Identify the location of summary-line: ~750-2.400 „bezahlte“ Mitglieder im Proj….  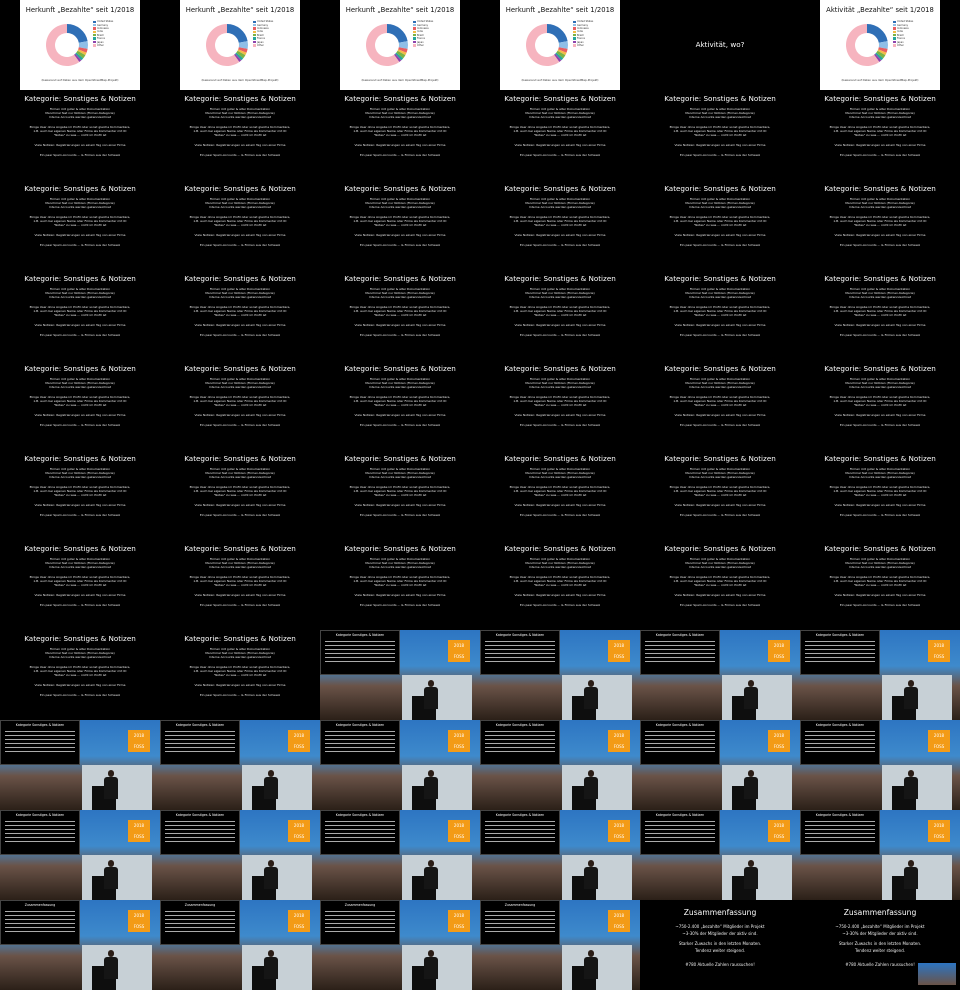
(720, 926).